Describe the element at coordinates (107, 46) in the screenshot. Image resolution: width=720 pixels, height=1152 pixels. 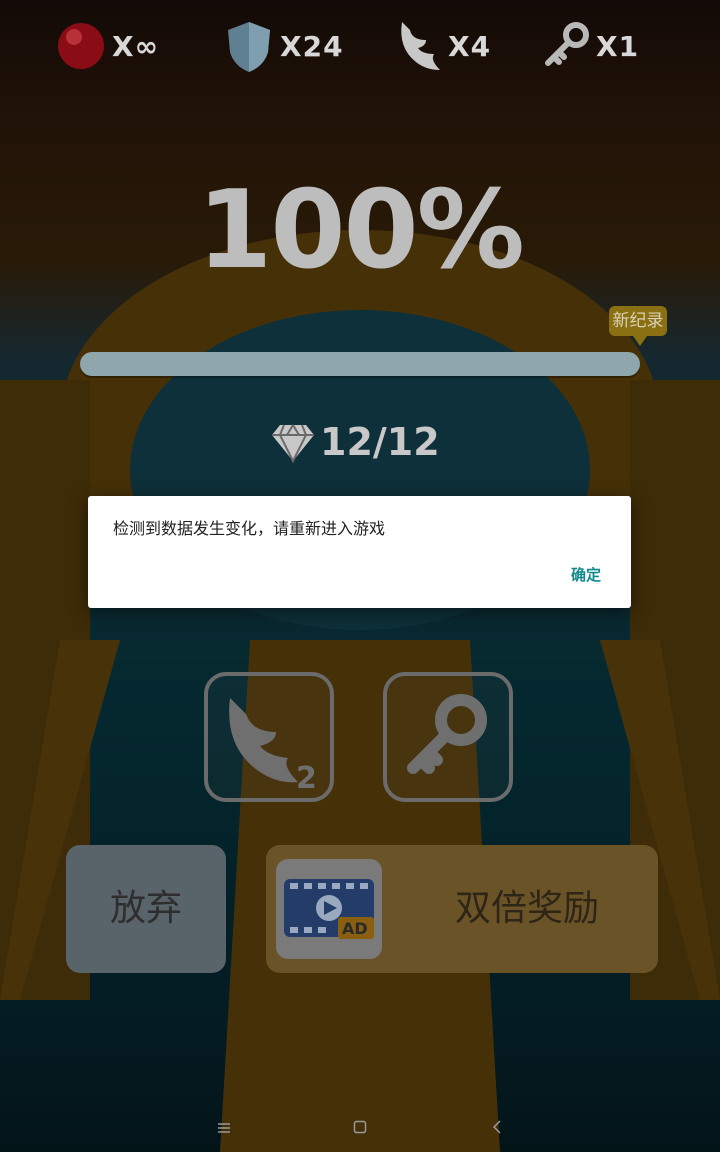
I see `lives-counter: X∞` at that location.